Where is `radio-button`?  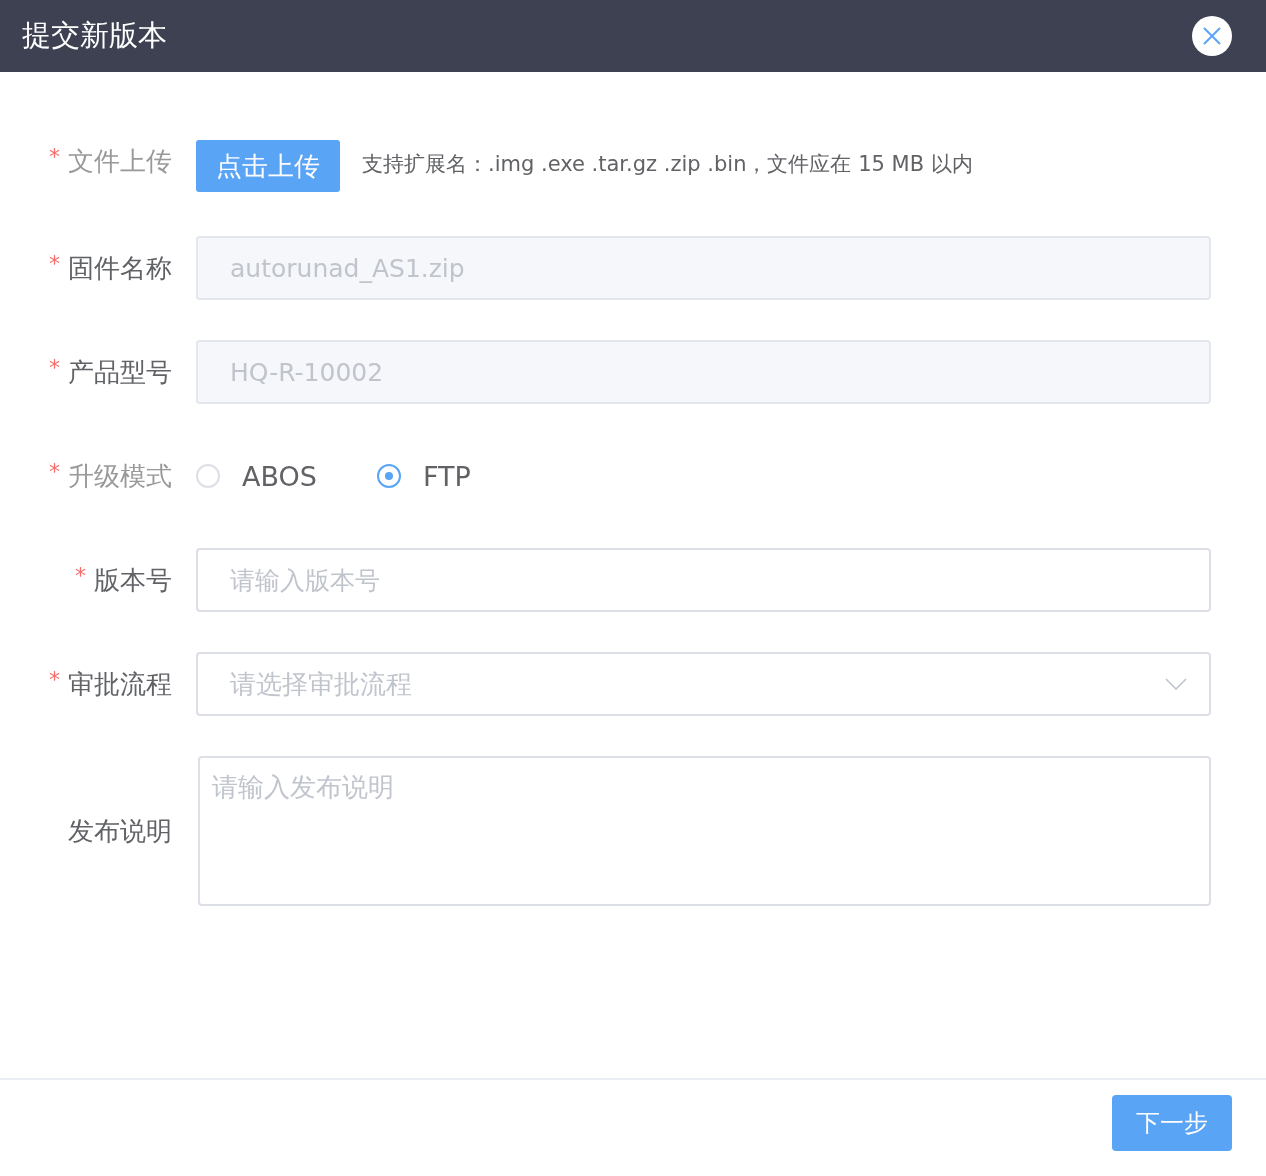
radio-button is located at coordinates (388, 476).